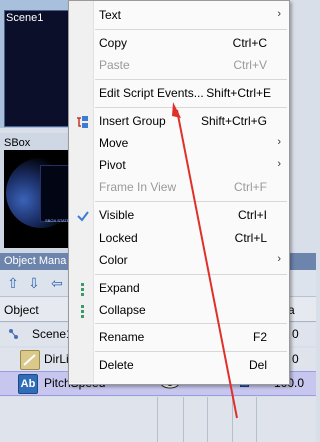 This screenshot has height=442, width=320. What do you see at coordinates (82, 289) in the screenshot?
I see `expand-icon` at bounding box center [82, 289].